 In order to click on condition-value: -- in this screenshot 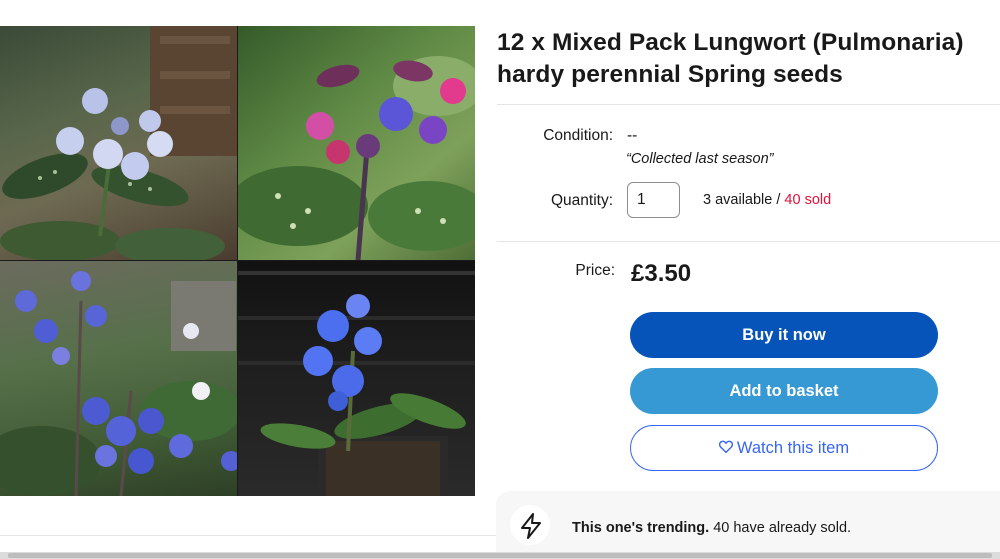, I will do `click(632, 135)`.